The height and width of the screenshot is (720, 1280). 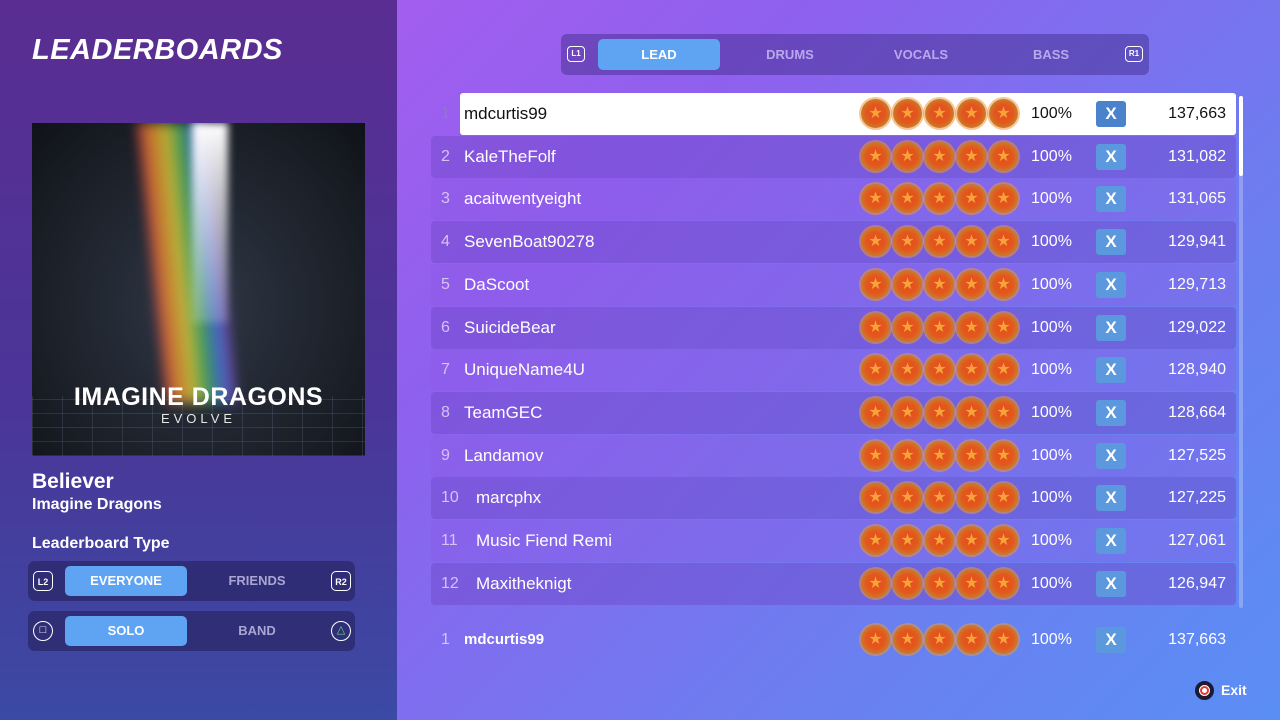 What do you see at coordinates (445, 113) in the screenshot?
I see `entry-rank: 1` at bounding box center [445, 113].